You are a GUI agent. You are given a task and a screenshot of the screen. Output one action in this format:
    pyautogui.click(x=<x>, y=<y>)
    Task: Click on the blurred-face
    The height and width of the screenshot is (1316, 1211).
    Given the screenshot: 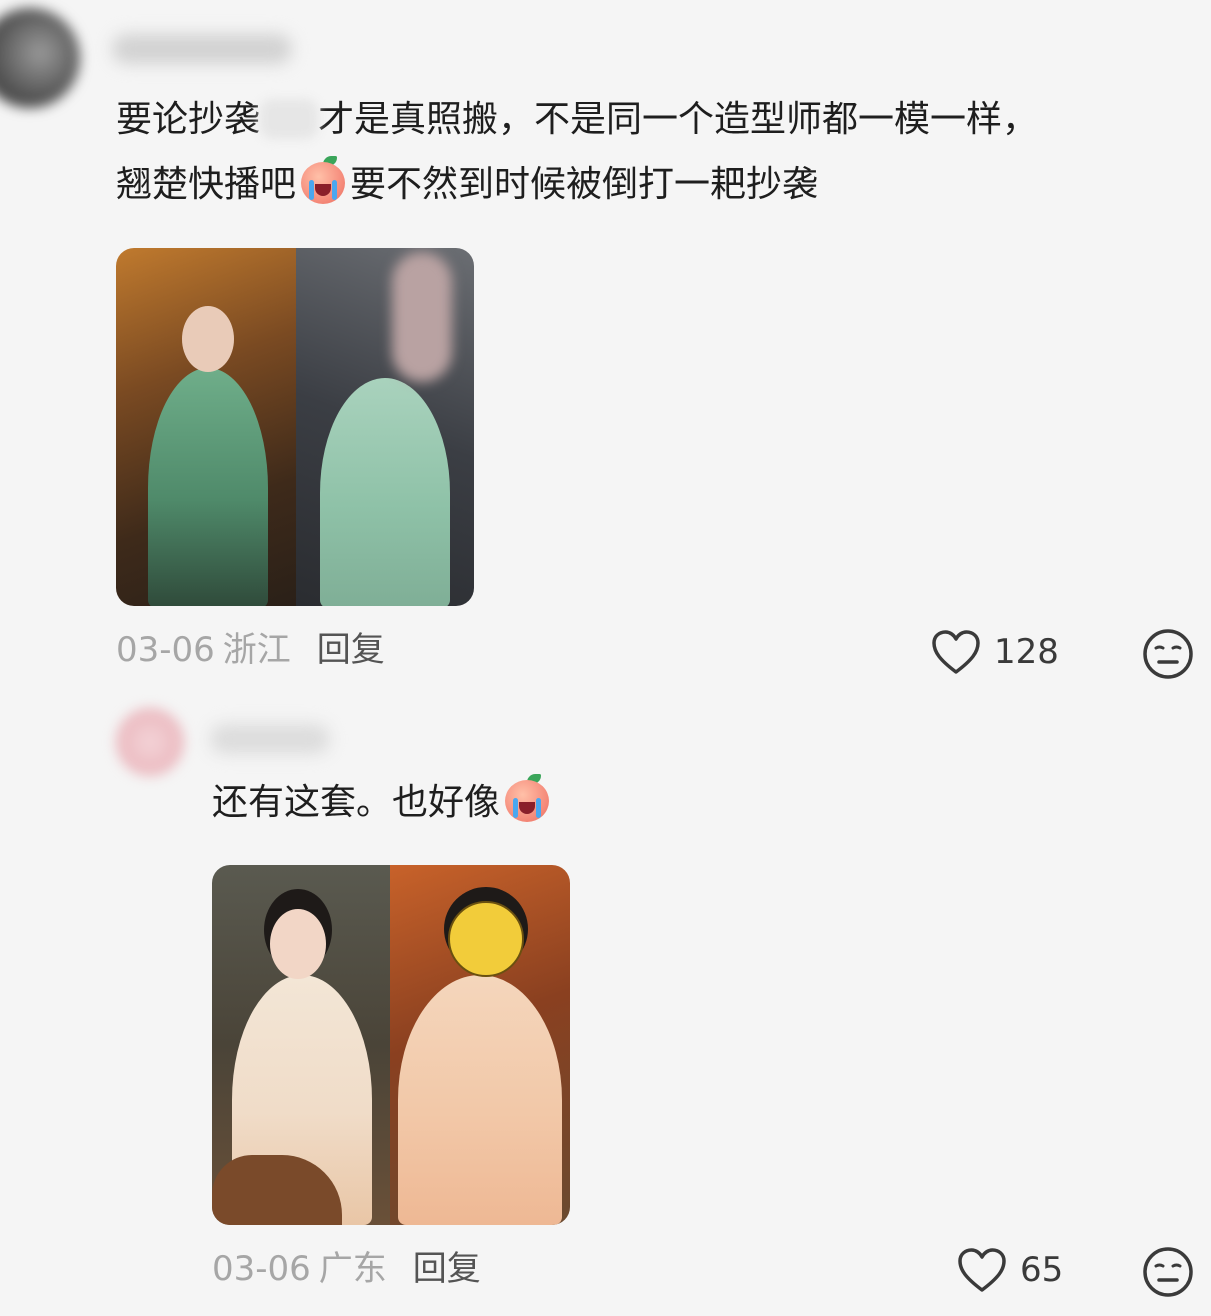 What is the action you would take?
    pyautogui.click(x=422, y=317)
    